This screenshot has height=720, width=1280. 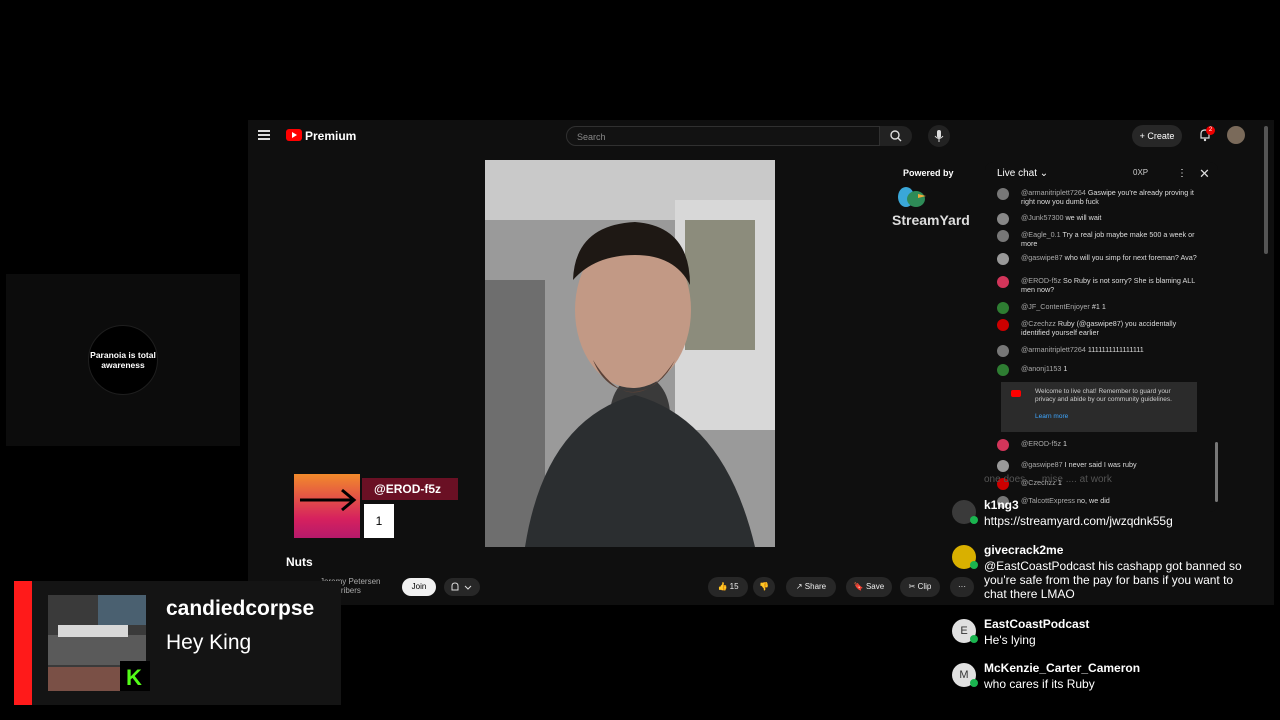 What do you see at coordinates (815, 586) in the screenshot?
I see `share-label: Share` at bounding box center [815, 586].